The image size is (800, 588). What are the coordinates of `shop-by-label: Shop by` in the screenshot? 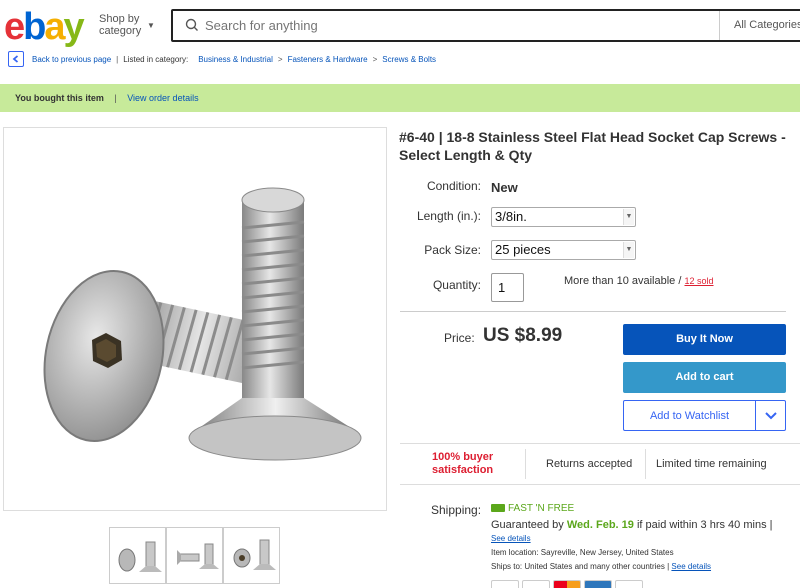 It's located at (119, 19).